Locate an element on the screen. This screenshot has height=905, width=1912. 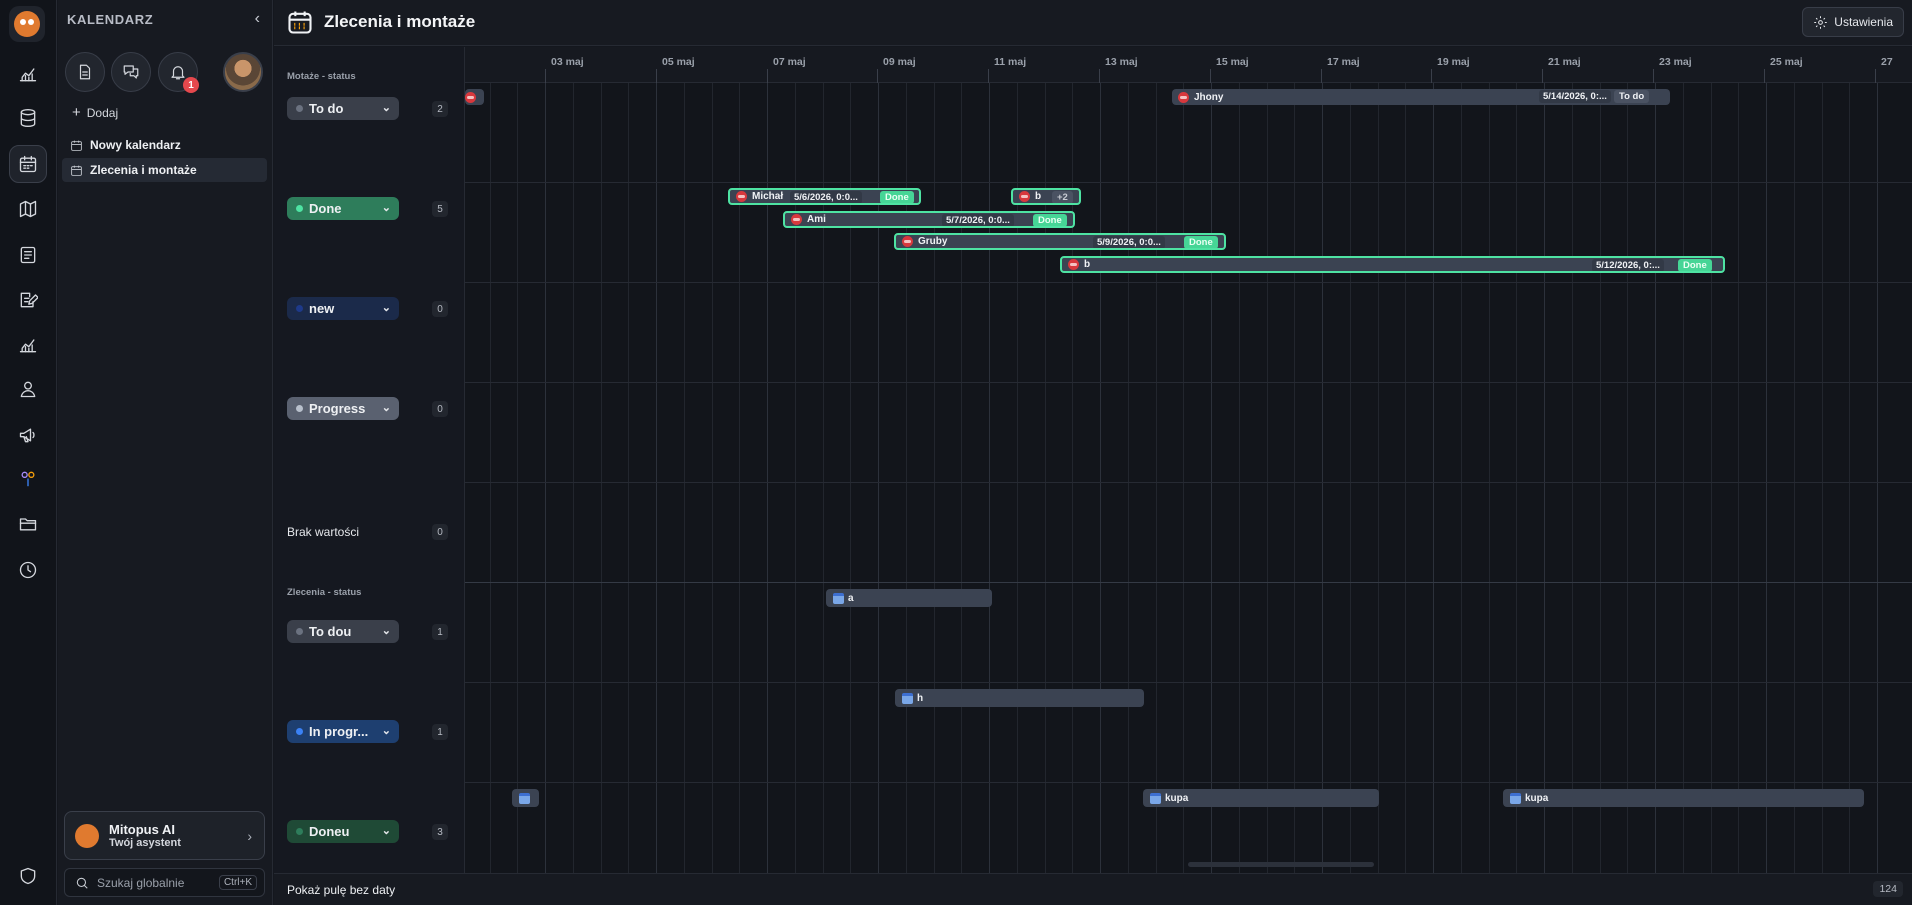
date-label: 03 maj is located at coordinates (567, 62).